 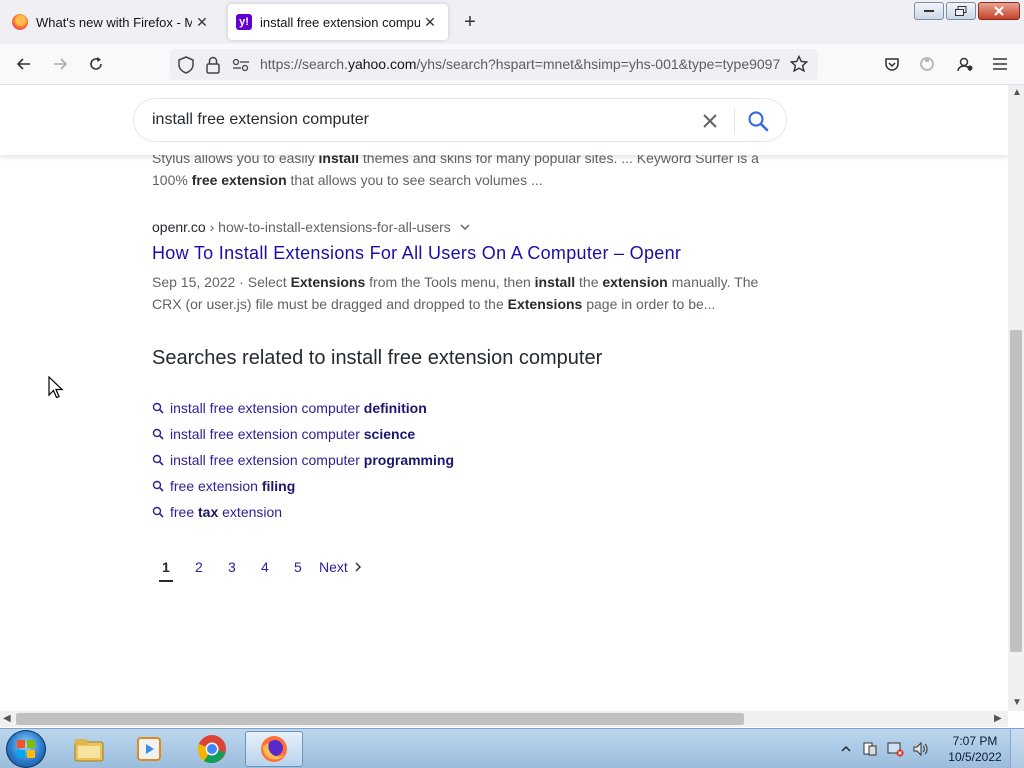 What do you see at coordinates (929, 11) in the screenshot?
I see `minimize-button` at bounding box center [929, 11].